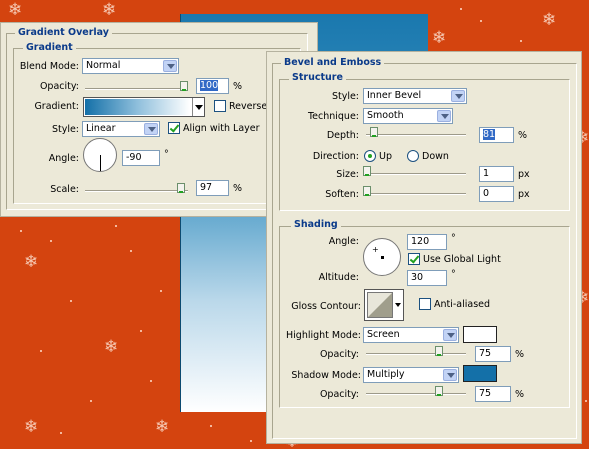 This screenshot has height=449, width=589. What do you see at coordinates (462, 304) in the screenshot?
I see `anti-aliased-label: Anti-aliased` at bounding box center [462, 304].